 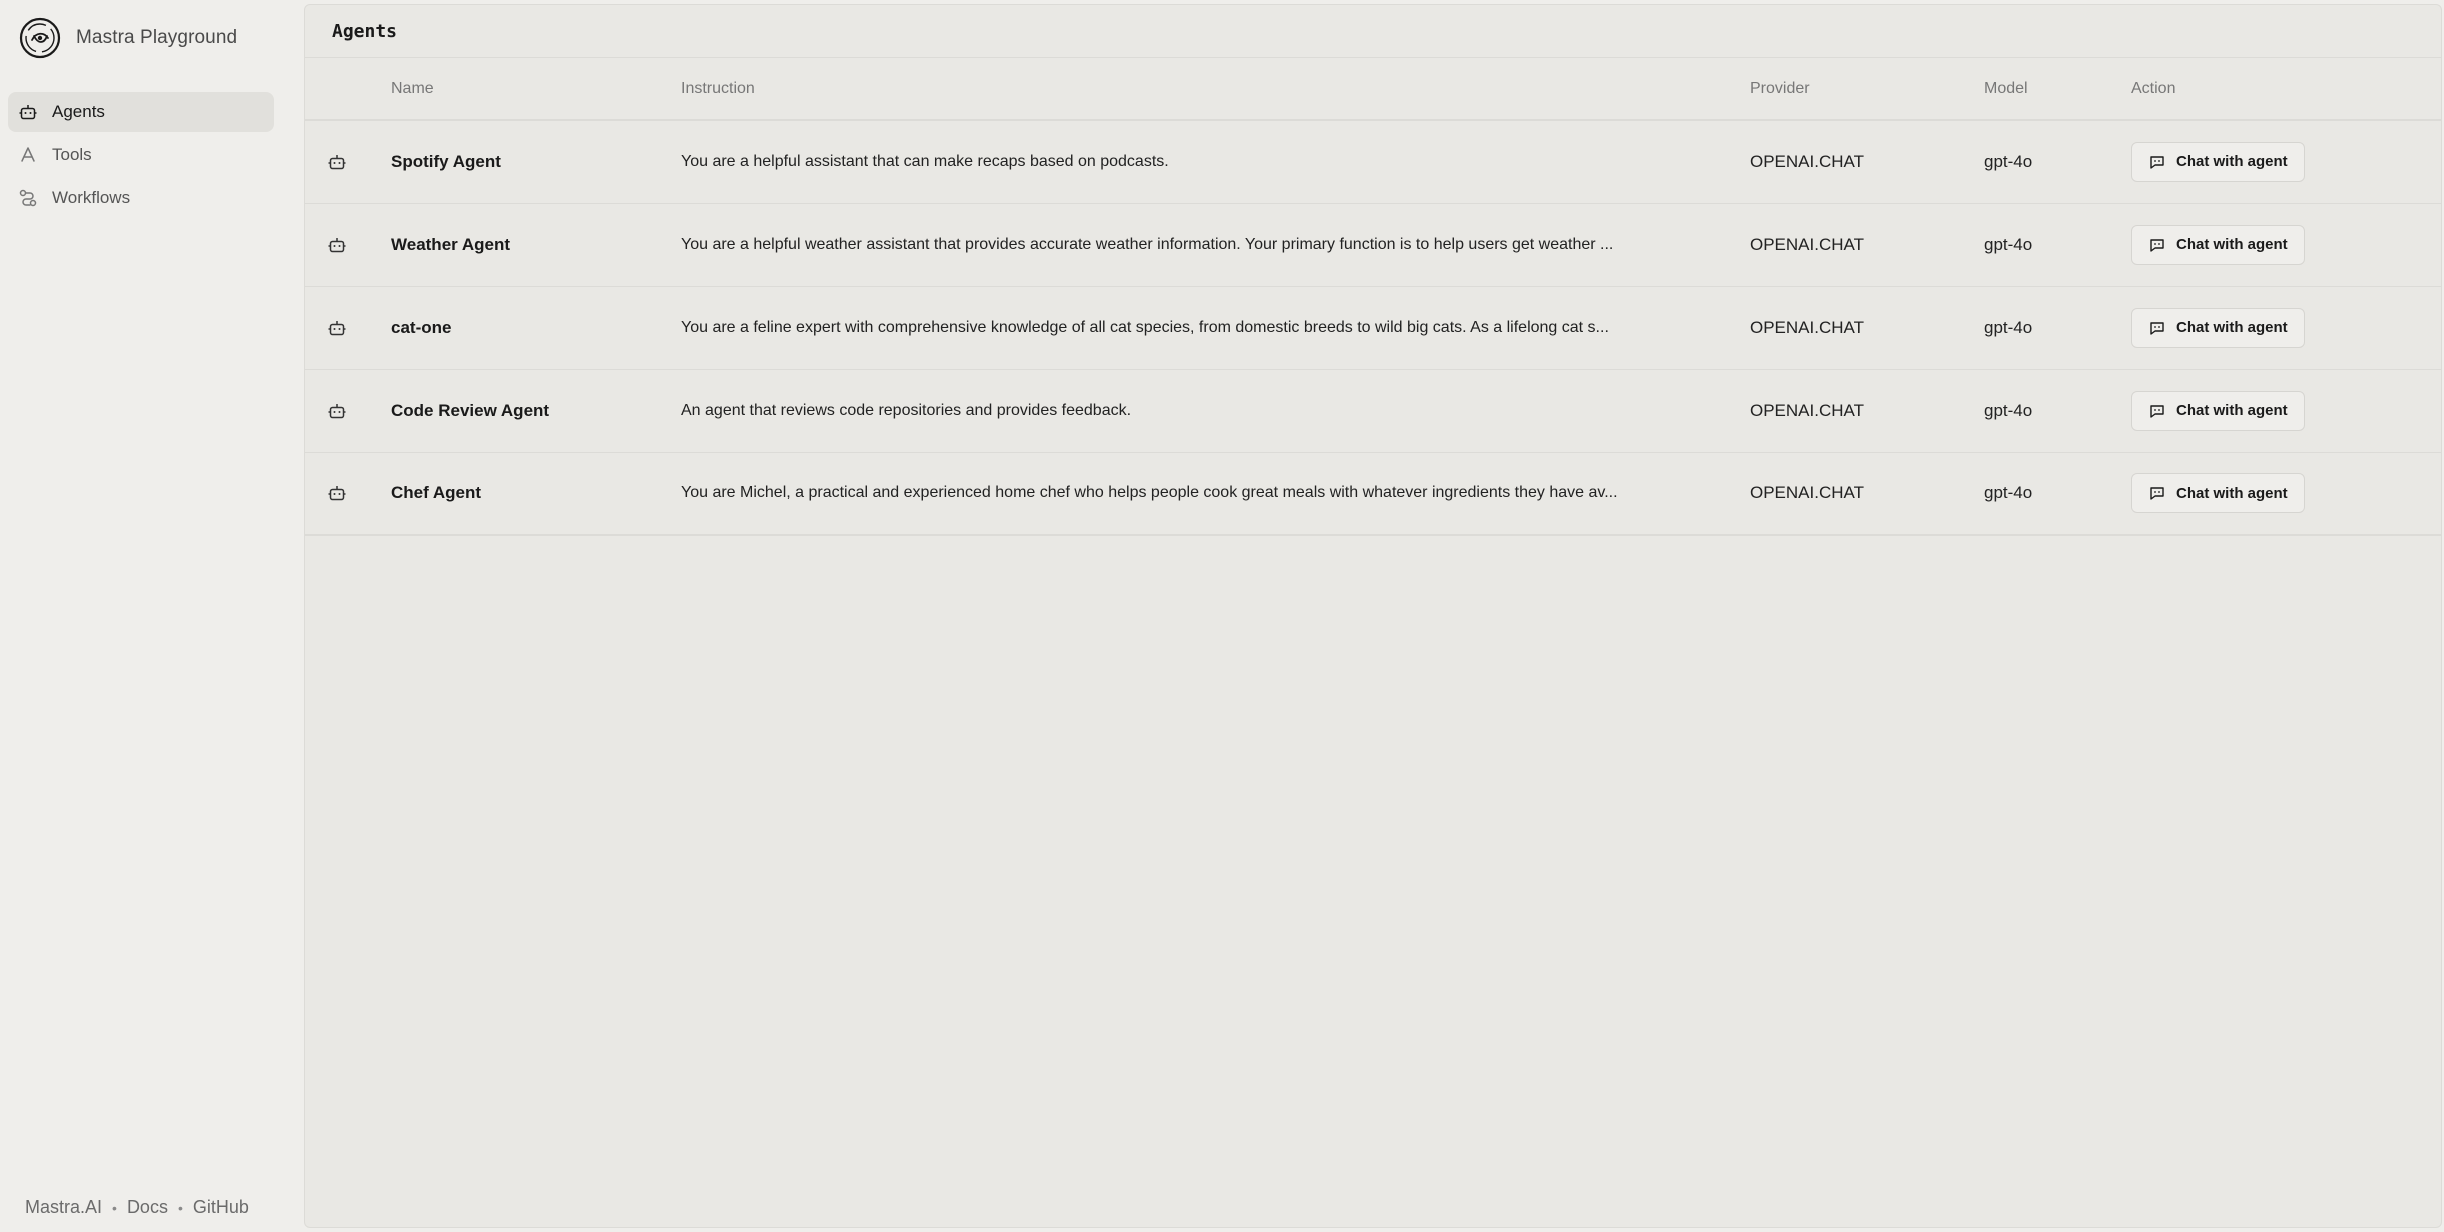 I want to click on column-header-icon, so click(x=348, y=89).